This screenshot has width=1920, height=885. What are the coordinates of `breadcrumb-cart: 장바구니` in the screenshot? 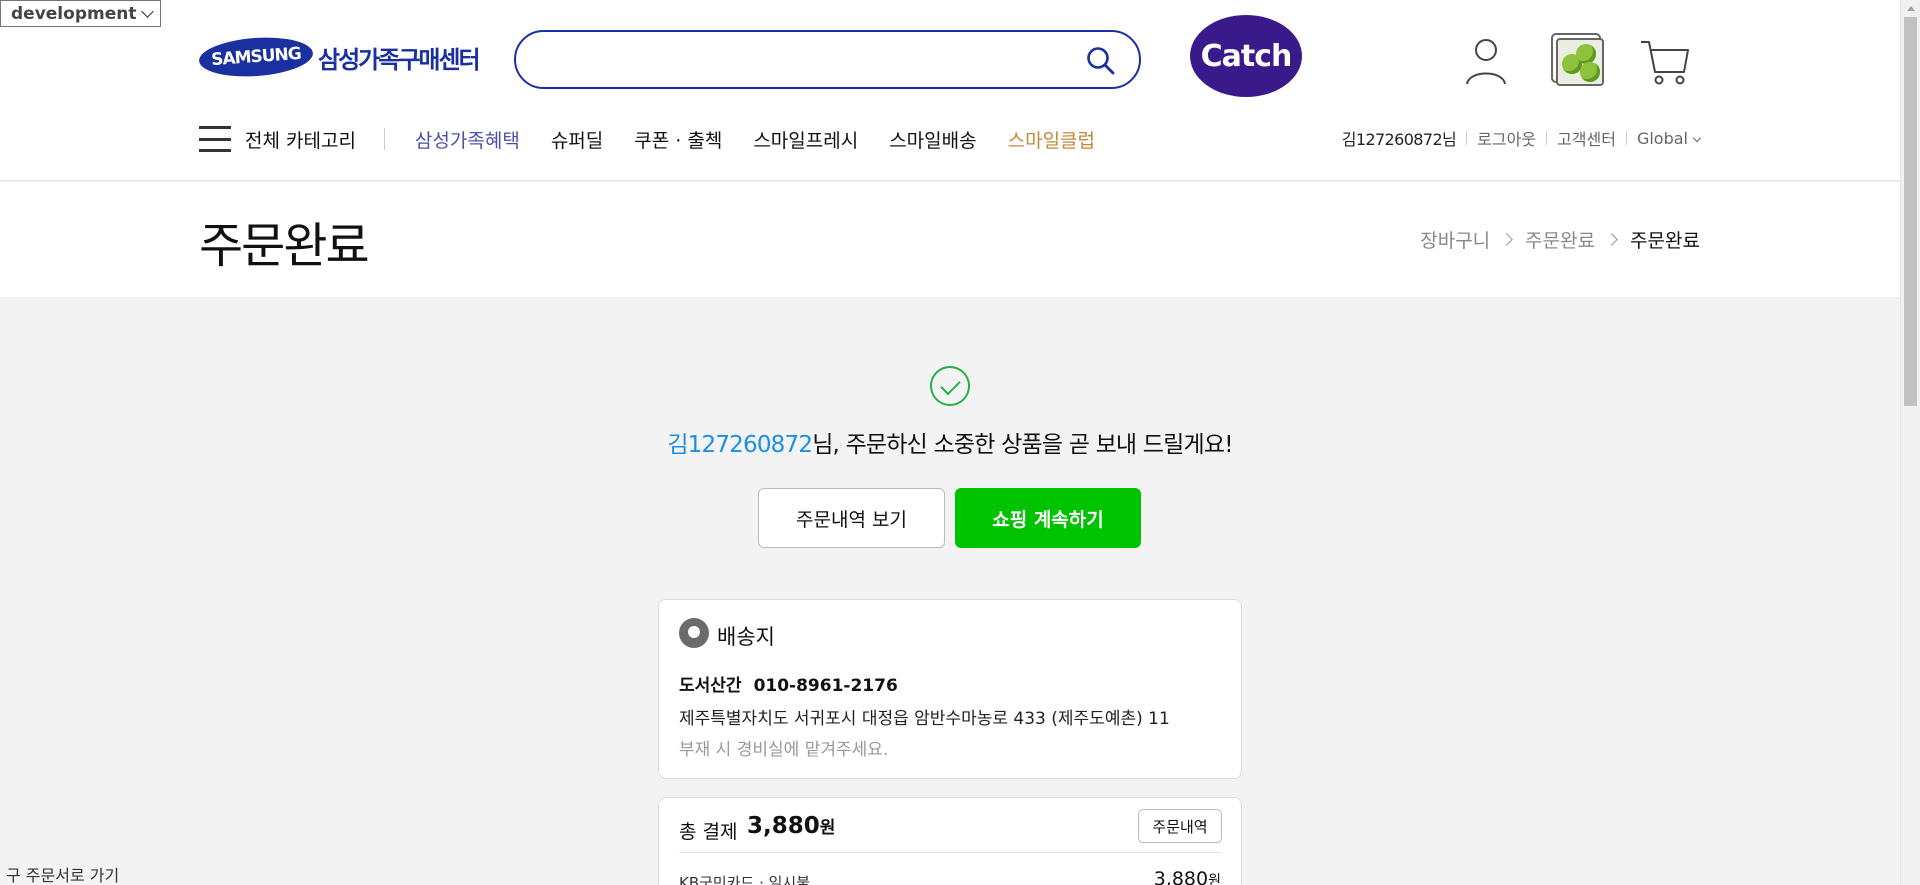 It's located at (1455, 239).